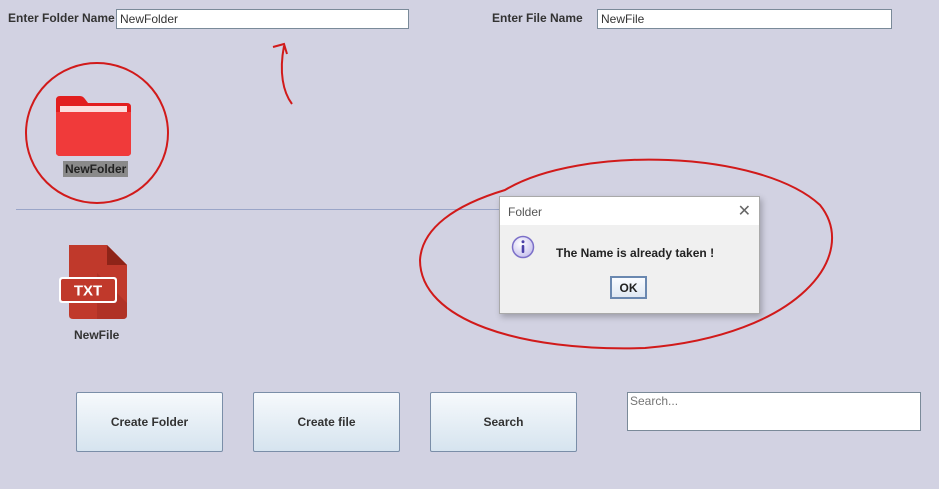 The height and width of the screenshot is (489, 939). What do you see at coordinates (97, 133) in the screenshot?
I see `annotation-circle-folder` at bounding box center [97, 133].